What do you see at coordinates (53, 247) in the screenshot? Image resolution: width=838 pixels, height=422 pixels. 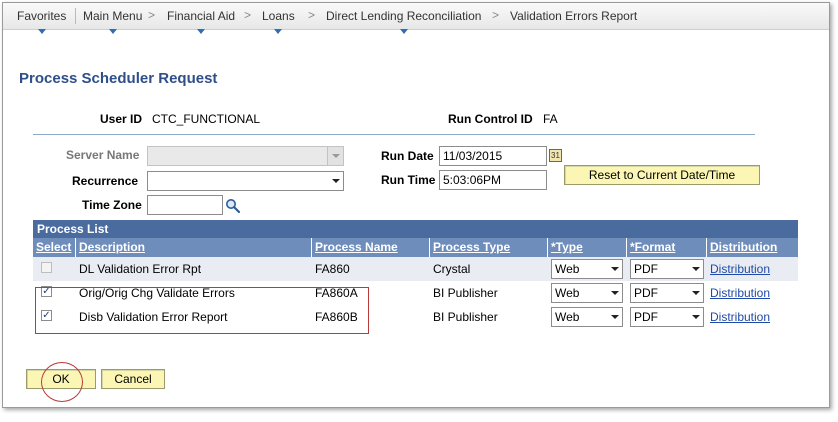 I see `column-header-select: Select` at bounding box center [53, 247].